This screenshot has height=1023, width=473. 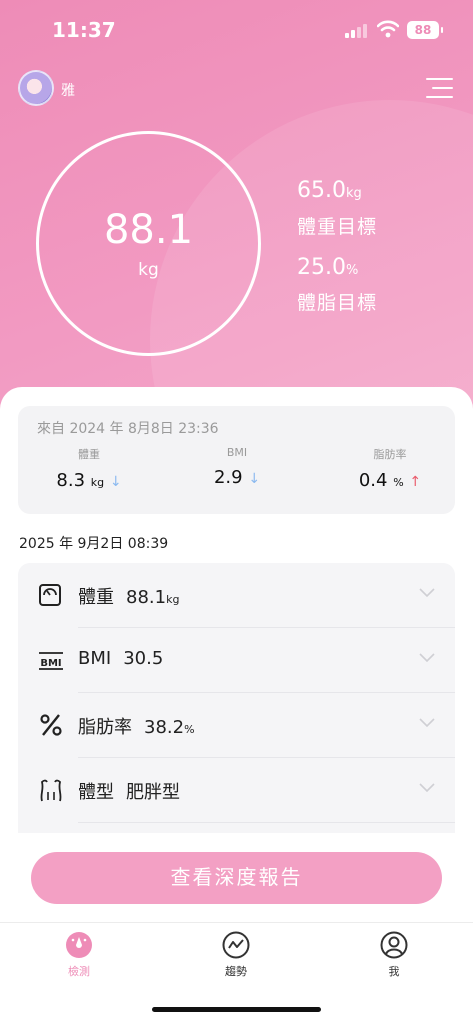 I want to click on bmi-icon: BMI, so click(x=51, y=661).